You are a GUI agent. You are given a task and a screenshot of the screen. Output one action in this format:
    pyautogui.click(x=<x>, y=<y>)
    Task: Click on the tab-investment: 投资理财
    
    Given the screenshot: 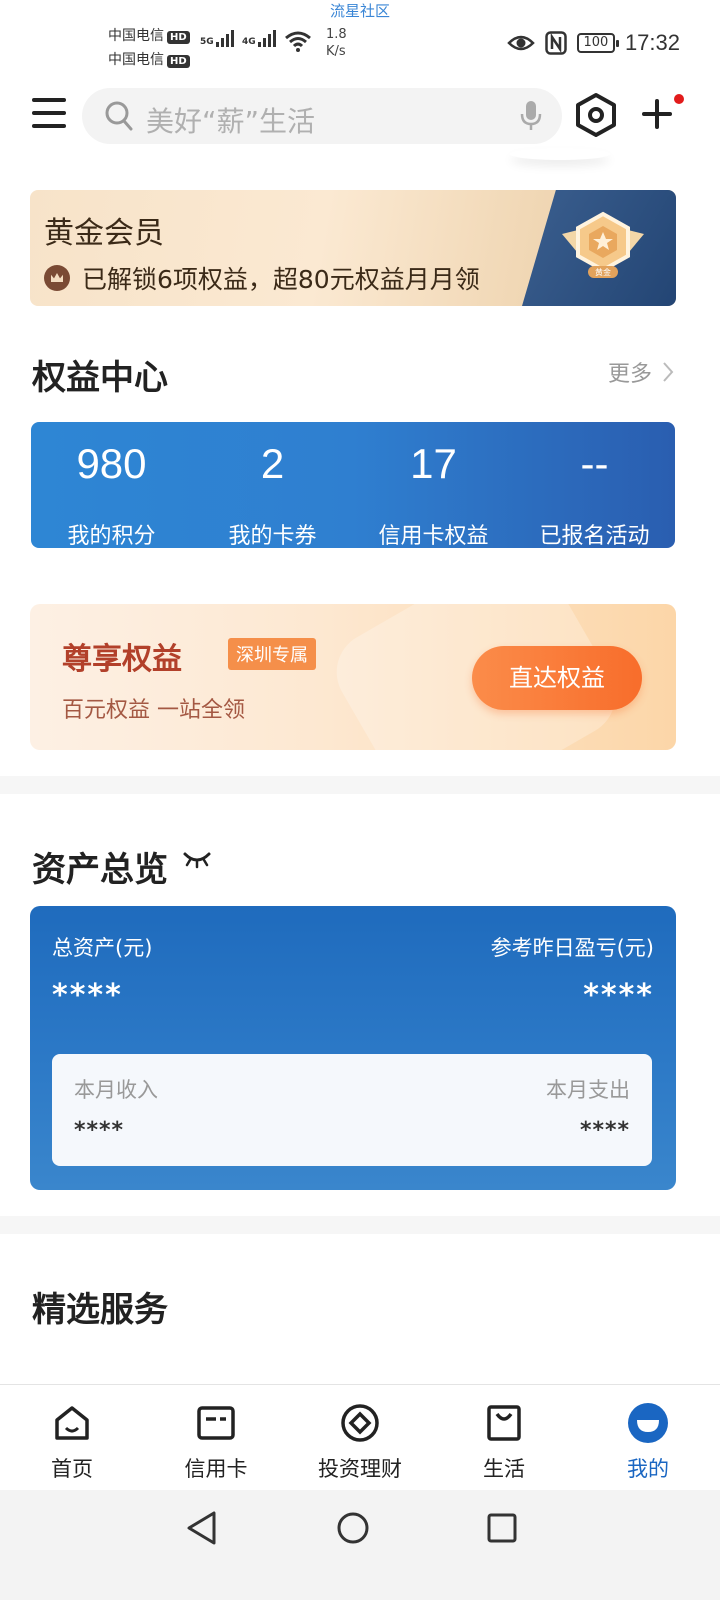 What is the action you would take?
    pyautogui.click(x=360, y=1437)
    